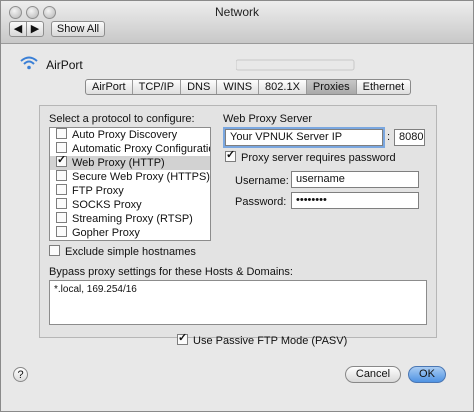 This screenshot has width=474, height=412. I want to click on interface-name: AirPort, so click(64, 64).